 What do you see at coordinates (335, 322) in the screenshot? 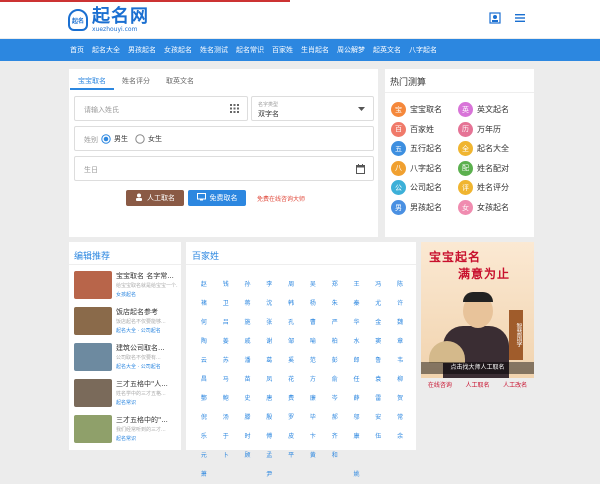
I see `surname-link: 严` at bounding box center [335, 322].